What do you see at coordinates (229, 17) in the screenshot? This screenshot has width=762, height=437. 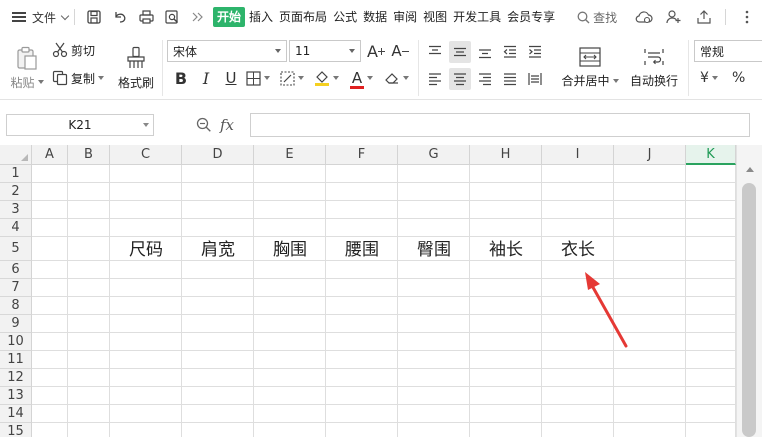 I see `tab-home: 开始` at bounding box center [229, 17].